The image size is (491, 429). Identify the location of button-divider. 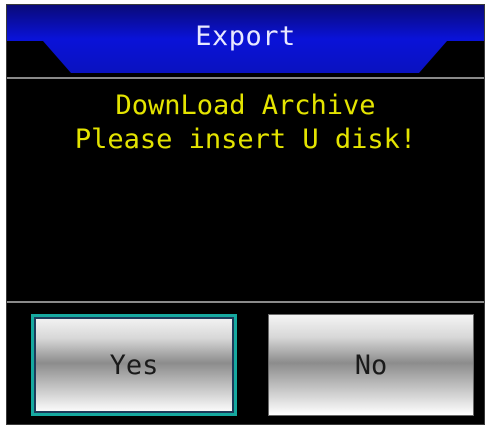
(245, 302).